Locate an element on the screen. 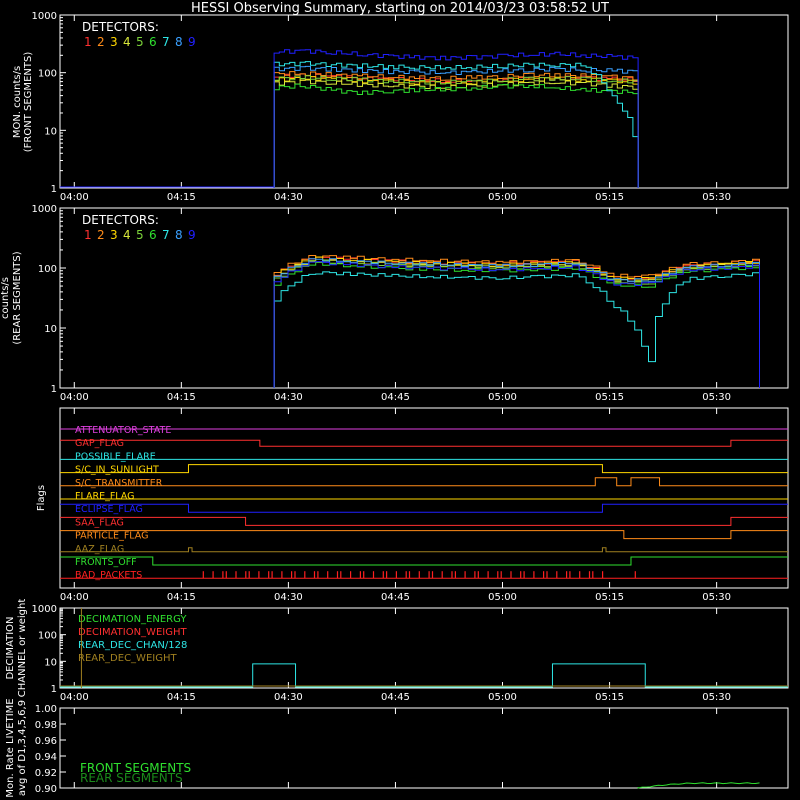 The width and height of the screenshot is (800, 800). y-axis-label: avg of D1,3,4,5,6,9 is located at coordinates (22, 748).